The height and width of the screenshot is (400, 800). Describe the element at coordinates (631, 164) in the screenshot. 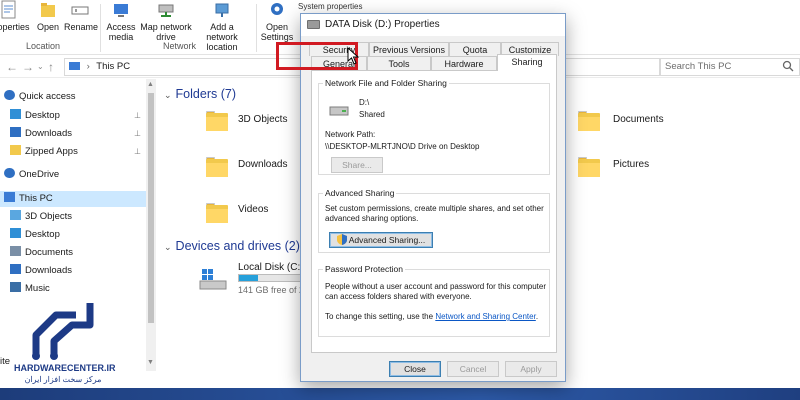

I see `folder-label: Pictures` at that location.